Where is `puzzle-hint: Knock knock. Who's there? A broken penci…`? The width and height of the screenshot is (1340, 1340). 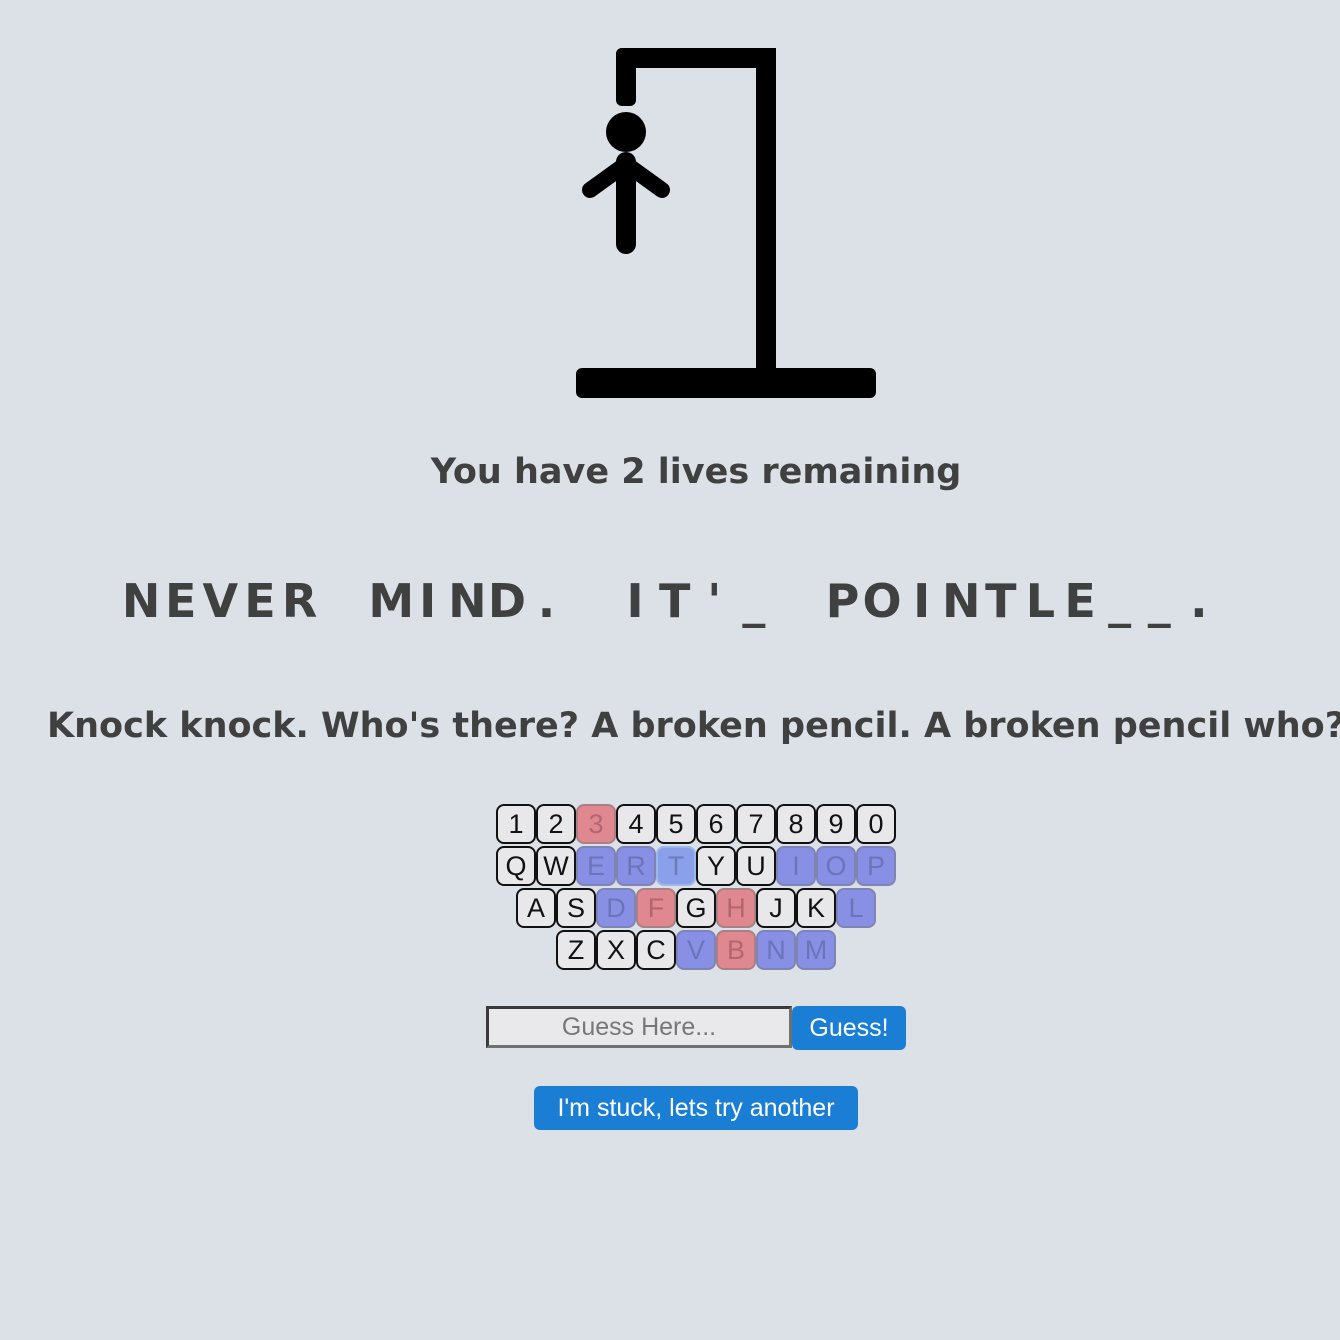 puzzle-hint: Knock knock. Who's there? A broken penci… is located at coordinates (693, 726).